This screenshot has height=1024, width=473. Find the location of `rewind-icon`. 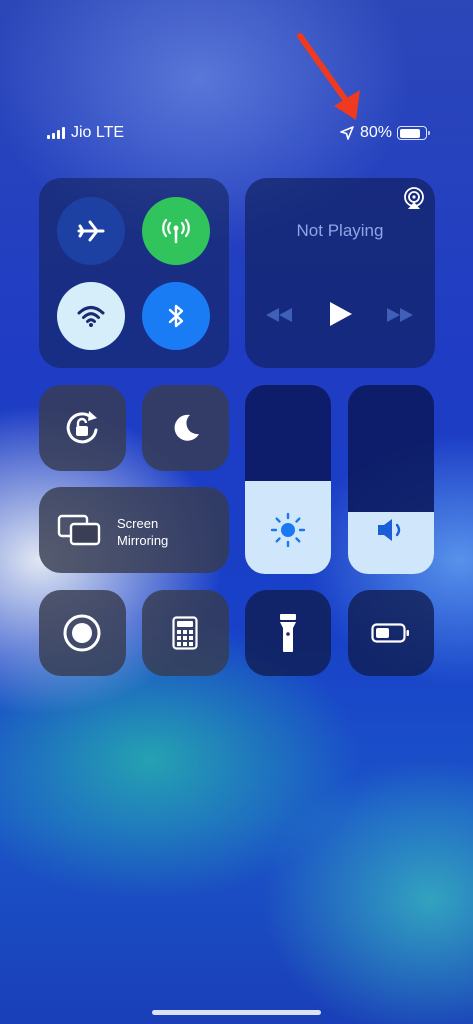

rewind-icon is located at coordinates (279, 315).